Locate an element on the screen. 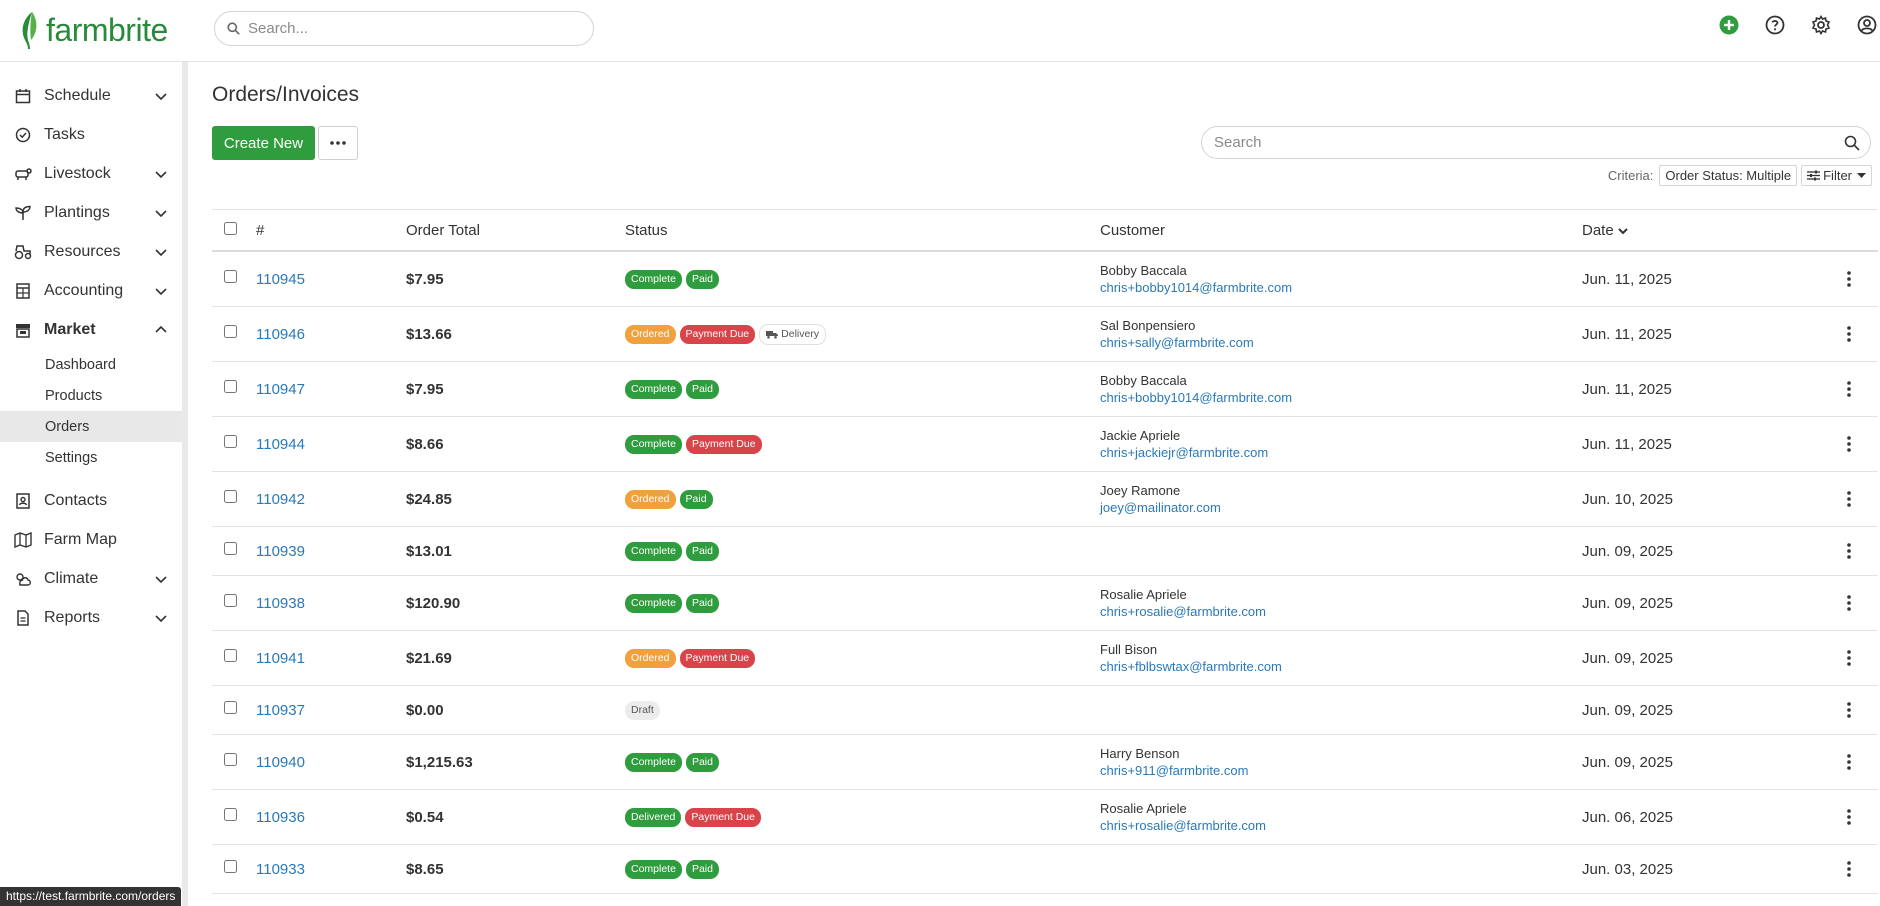 This screenshot has width=1880, height=906. global-search-input is located at coordinates (408, 28).